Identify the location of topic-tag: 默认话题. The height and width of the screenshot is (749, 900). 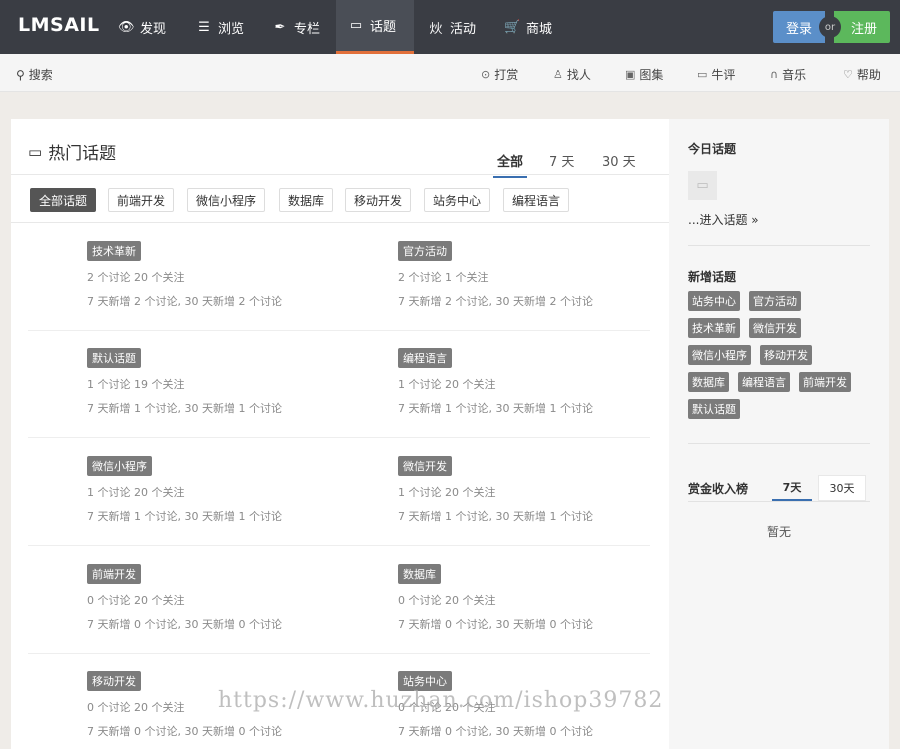
(114, 358).